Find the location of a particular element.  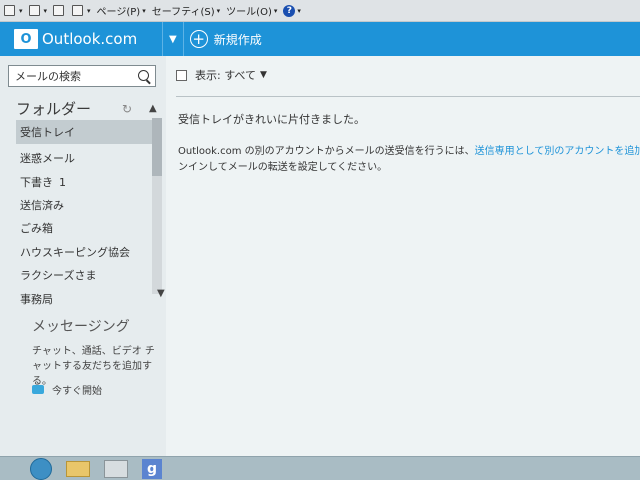

new-message-label: 新規作成 is located at coordinates (237, 39).